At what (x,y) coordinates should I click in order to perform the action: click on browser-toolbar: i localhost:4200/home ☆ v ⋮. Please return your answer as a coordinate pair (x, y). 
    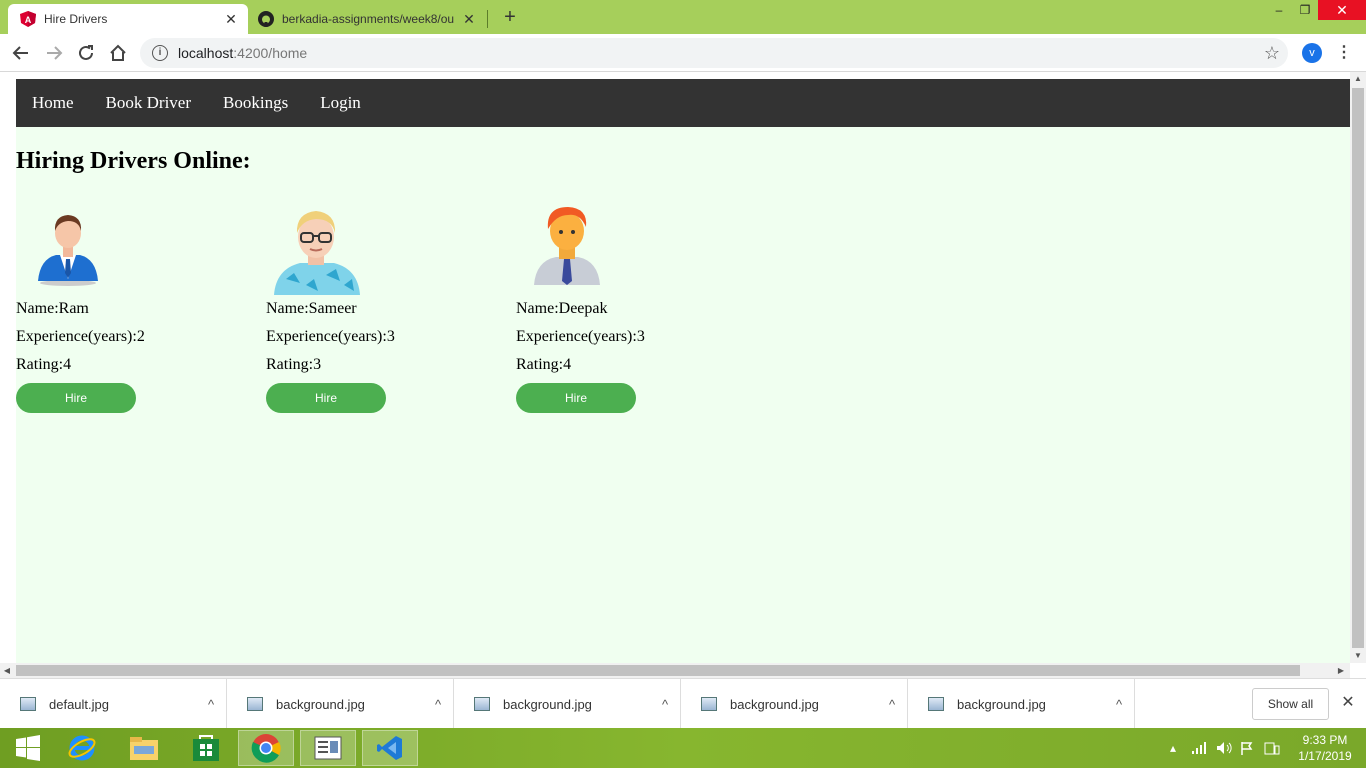
    Looking at the image, I should click on (683, 53).